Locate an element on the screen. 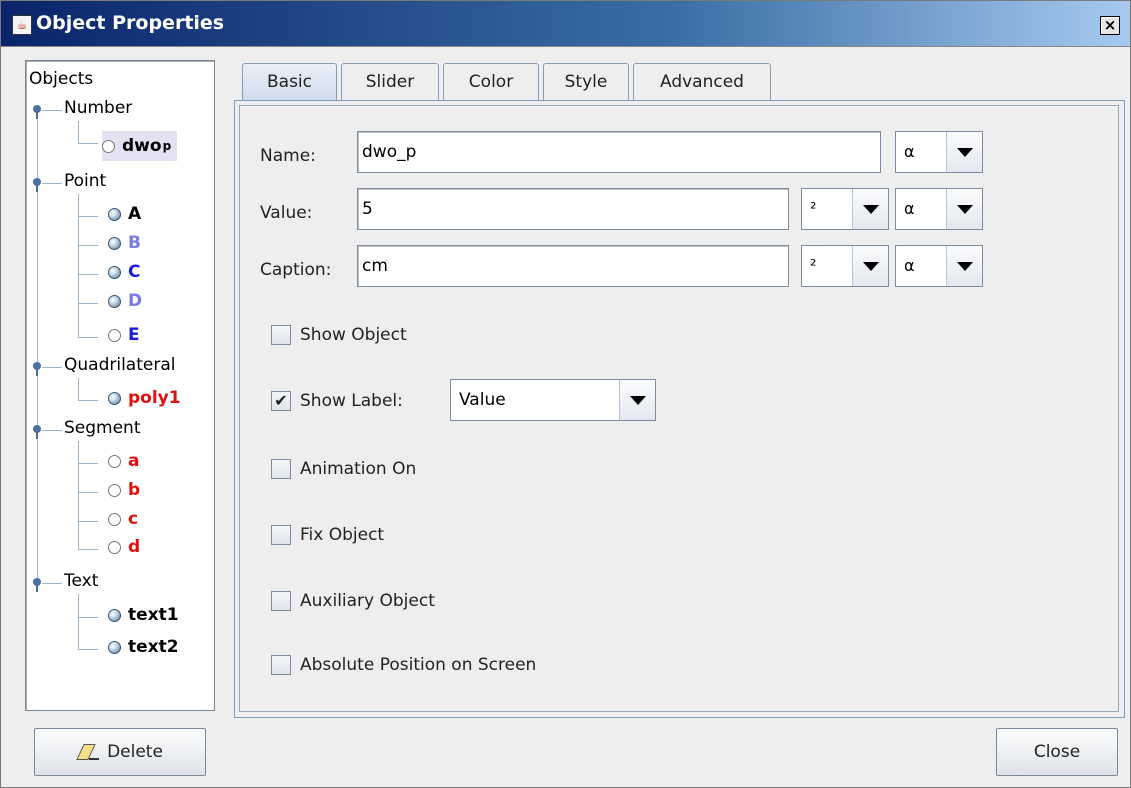 This screenshot has width=1131, height=788. tree-item-D: D is located at coordinates (125, 301).